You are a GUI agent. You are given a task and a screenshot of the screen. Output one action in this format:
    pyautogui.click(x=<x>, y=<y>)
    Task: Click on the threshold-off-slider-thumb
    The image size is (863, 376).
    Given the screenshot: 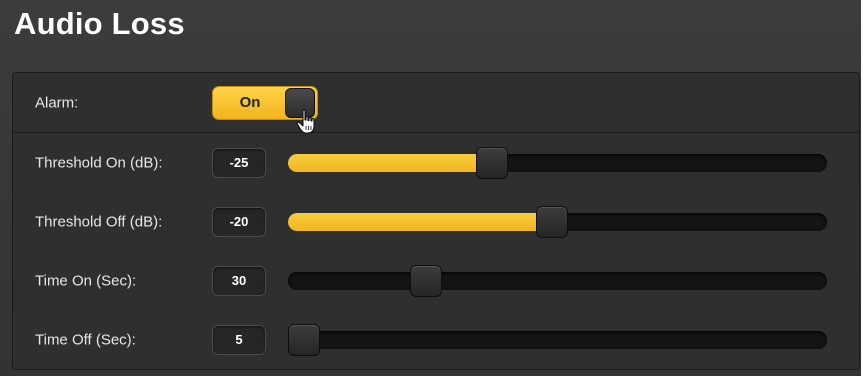 What is the action you would take?
    pyautogui.click(x=552, y=221)
    